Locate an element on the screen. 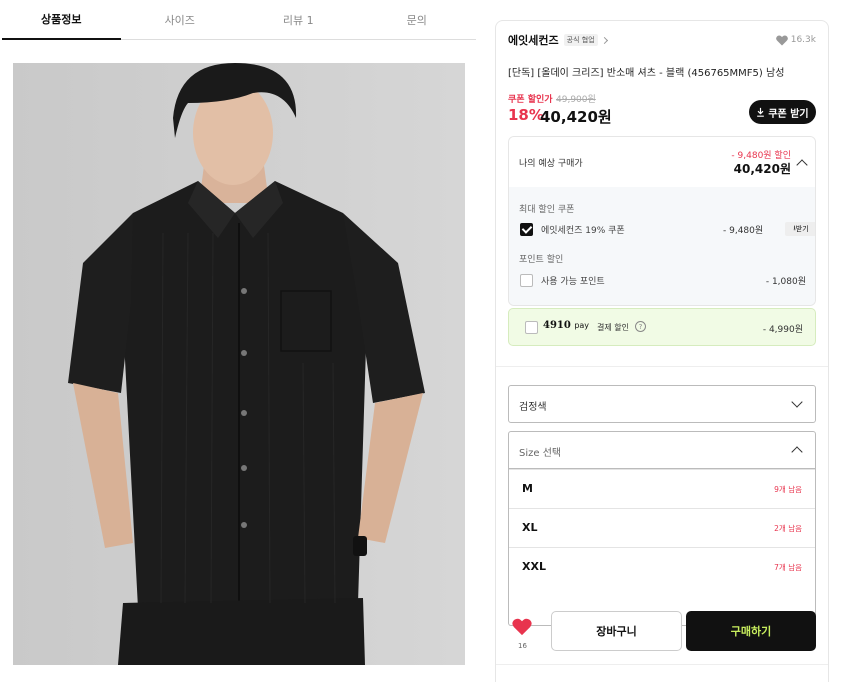 This screenshot has height=682, width=850. help-icon: ? is located at coordinates (640, 326).